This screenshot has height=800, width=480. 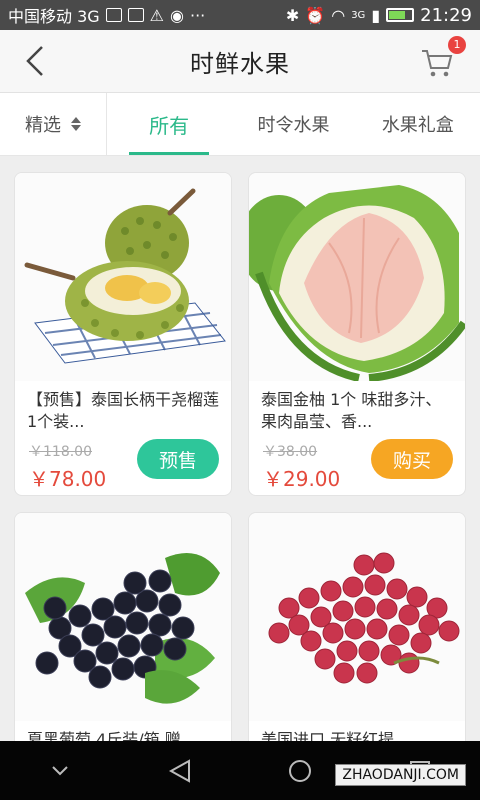 What do you see at coordinates (358, 15) in the screenshot?
I see `network-label: 3G` at bounding box center [358, 15].